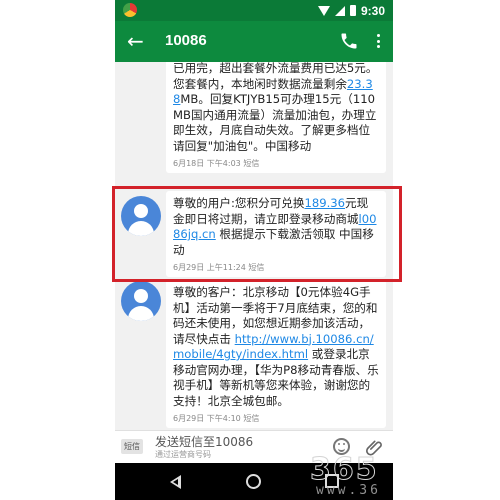 The height and width of the screenshot is (500, 500). I want to click on avatar, so click(141, 301).